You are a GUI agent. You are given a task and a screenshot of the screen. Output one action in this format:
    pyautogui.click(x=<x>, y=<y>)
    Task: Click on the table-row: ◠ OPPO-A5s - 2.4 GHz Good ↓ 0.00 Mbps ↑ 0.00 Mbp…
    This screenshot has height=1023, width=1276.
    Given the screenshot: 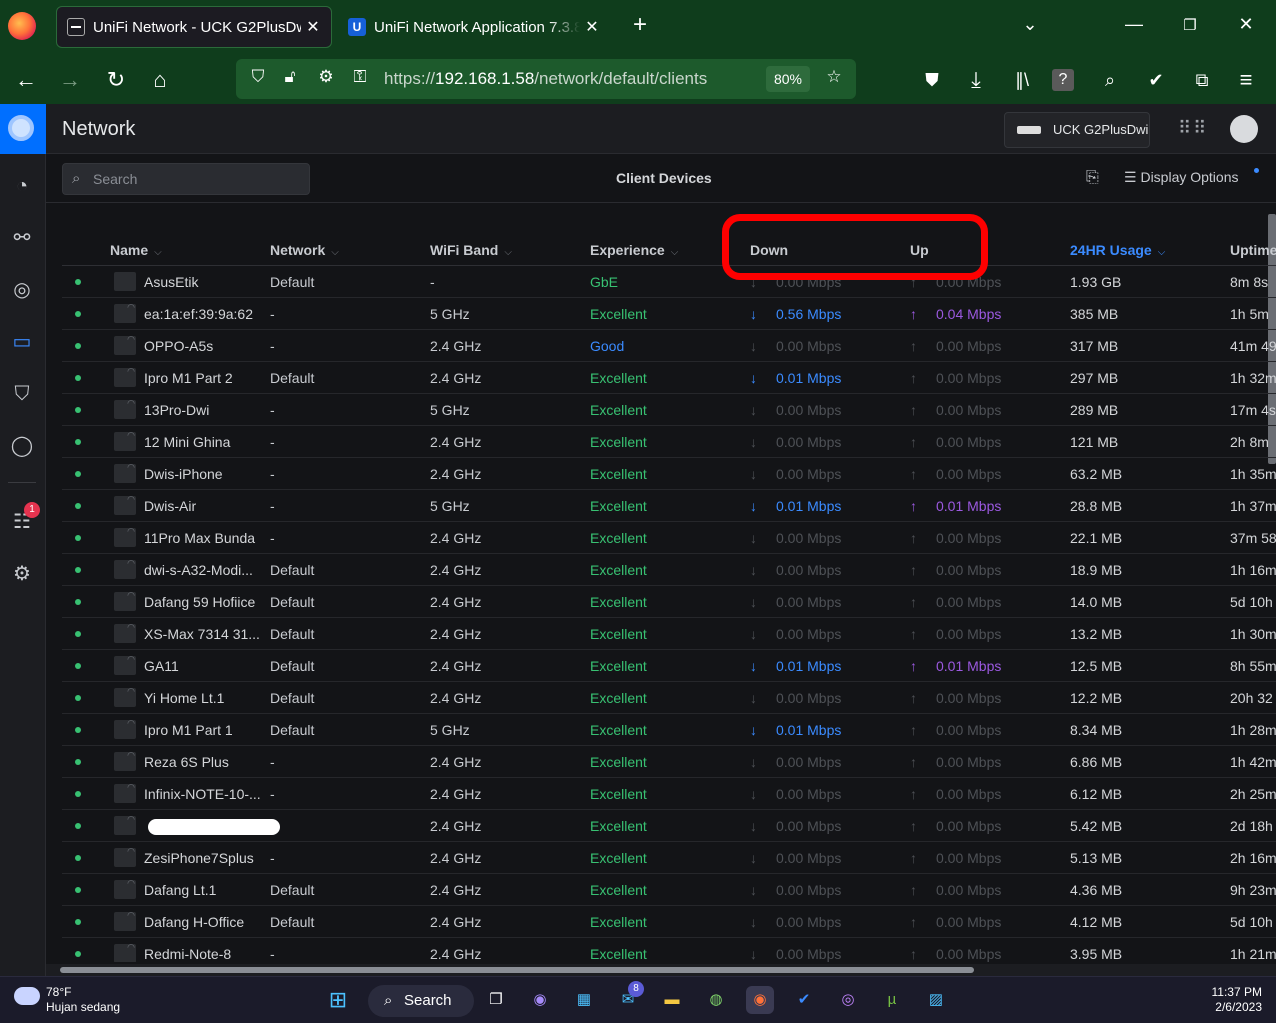 What is the action you would take?
    pyautogui.click(x=669, y=346)
    